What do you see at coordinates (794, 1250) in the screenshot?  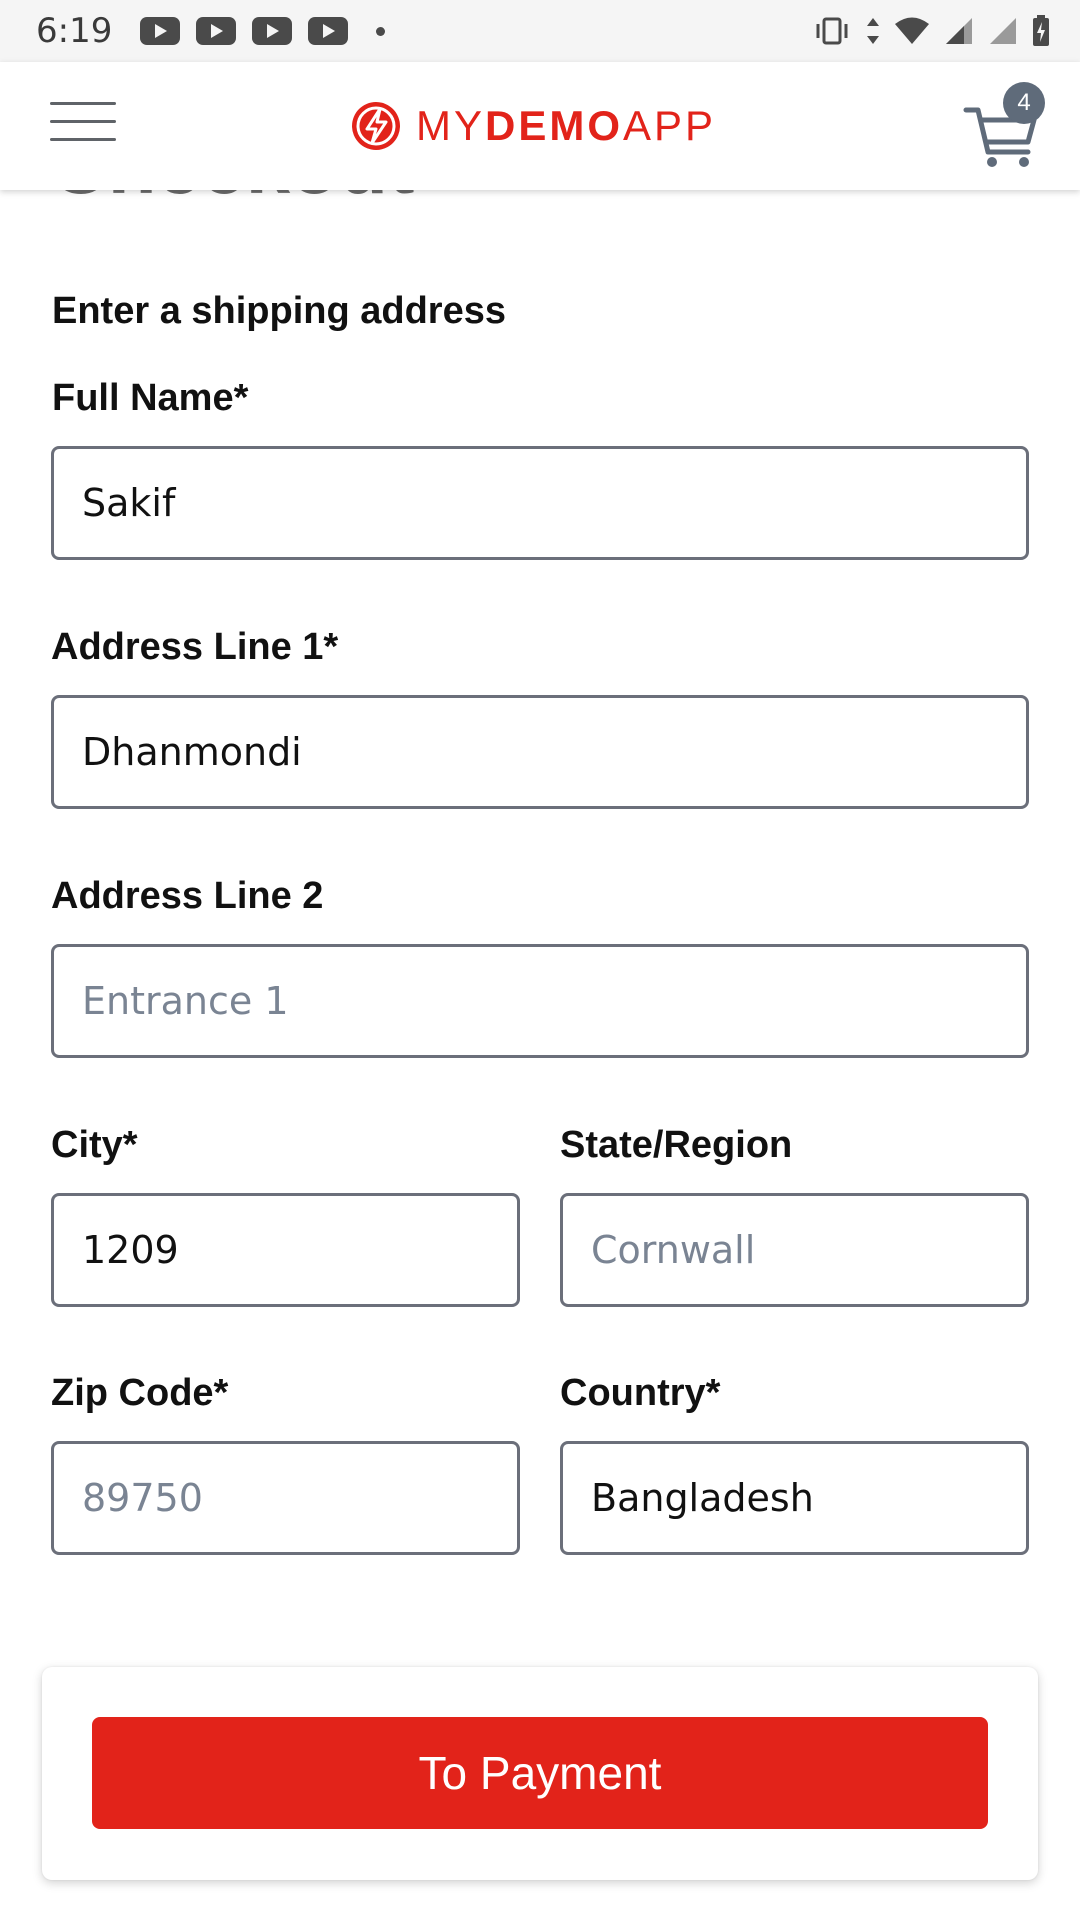 I see `state-region-input` at bounding box center [794, 1250].